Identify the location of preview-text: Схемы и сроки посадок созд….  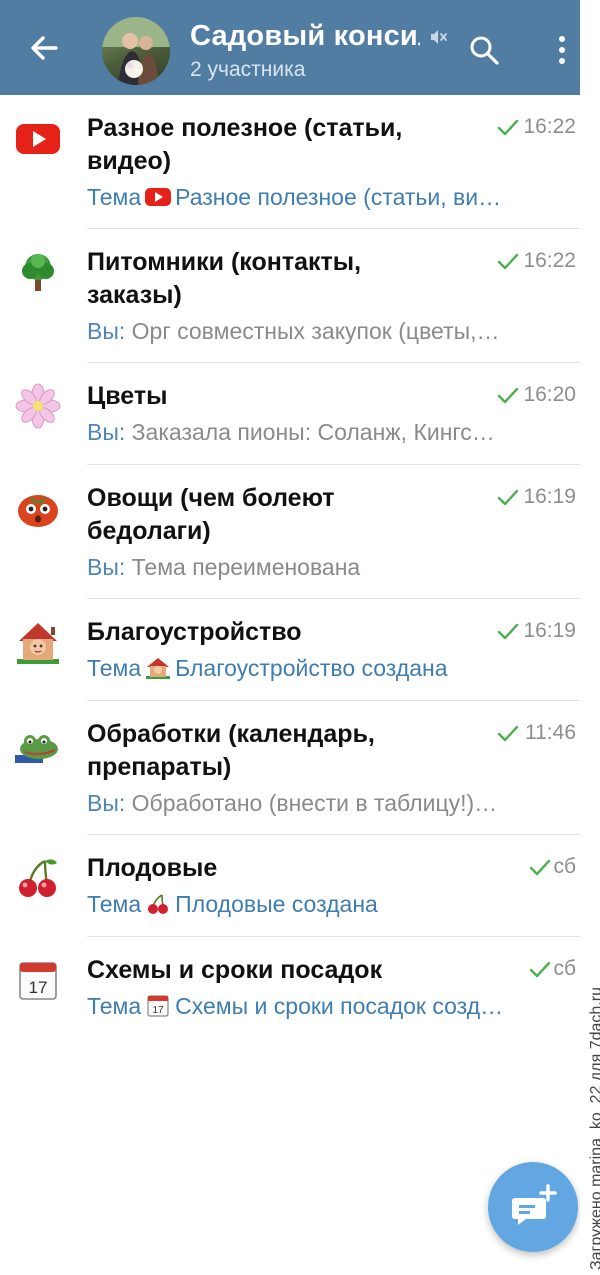
(339, 1006).